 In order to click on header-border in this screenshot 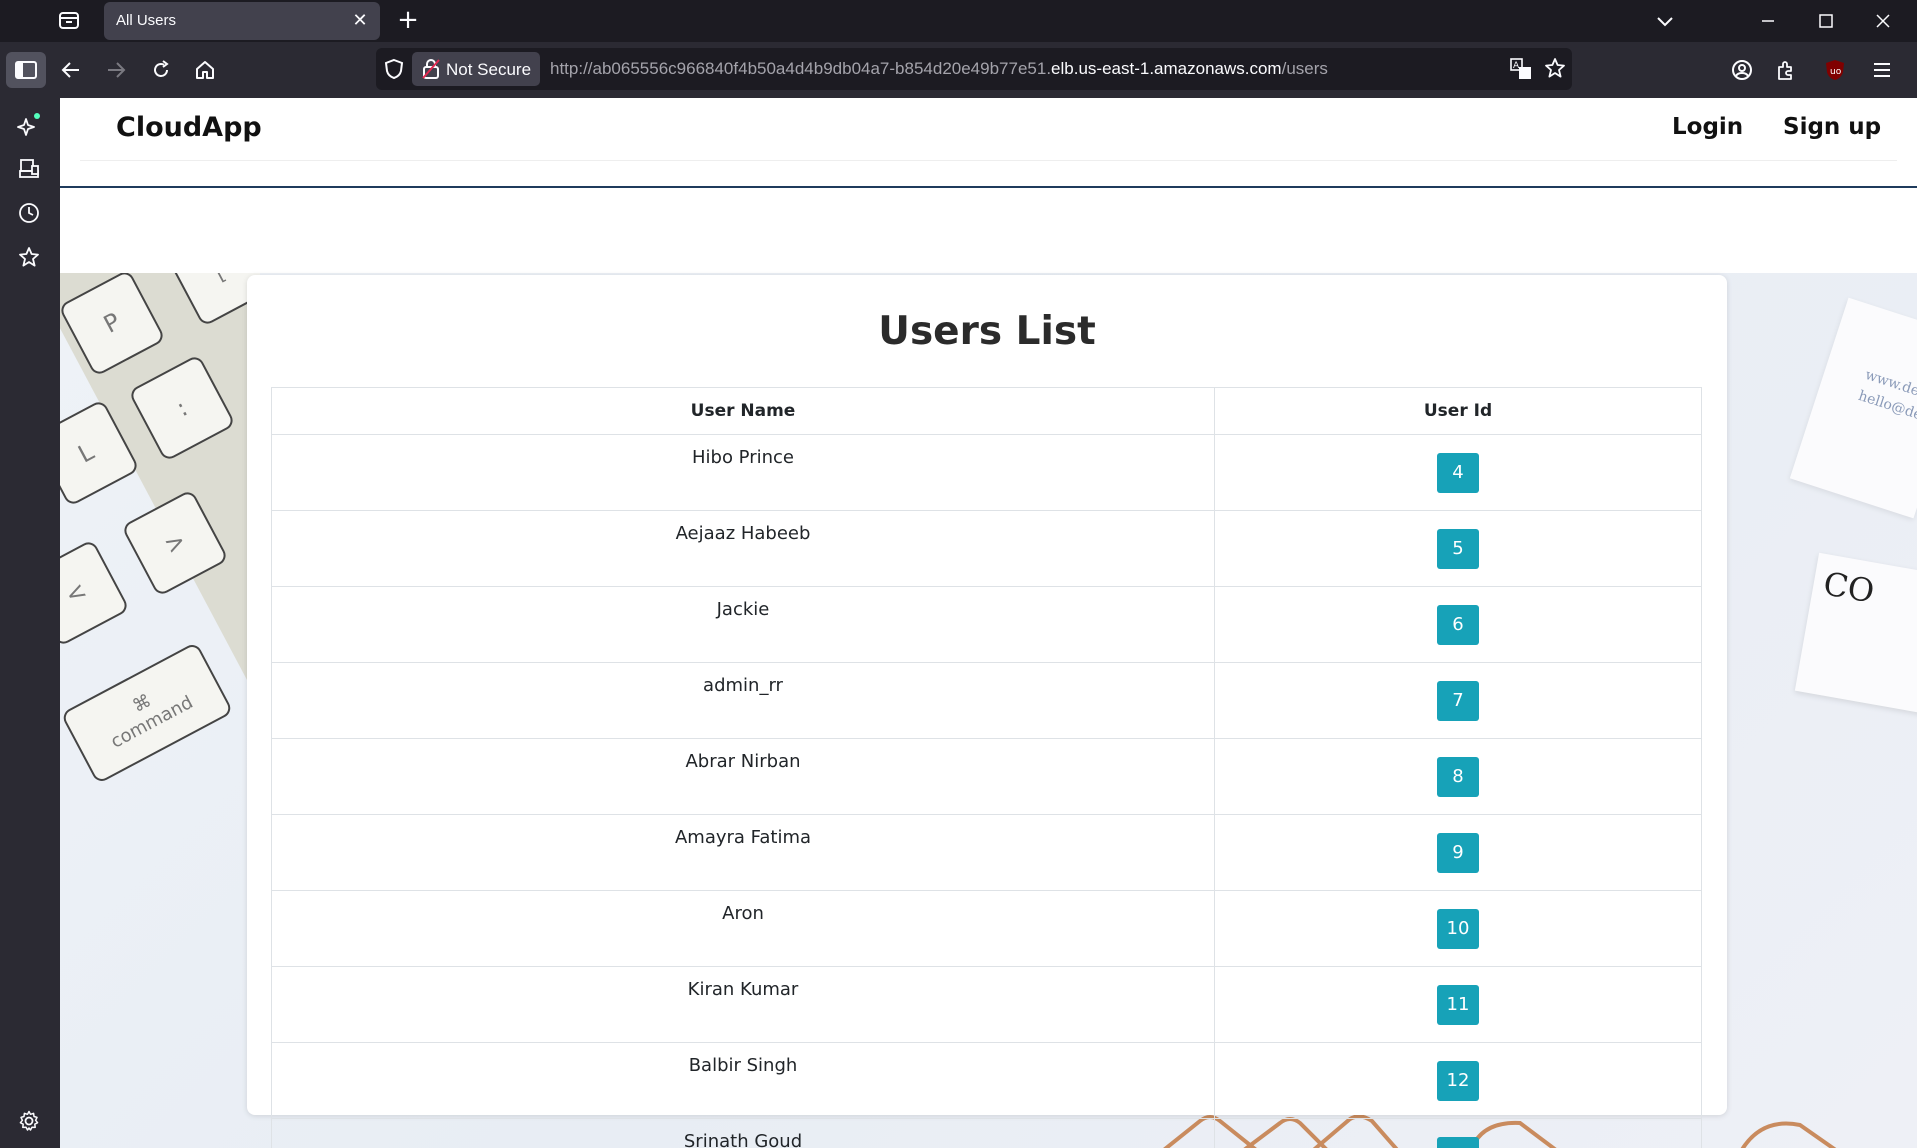, I will do `click(988, 187)`.